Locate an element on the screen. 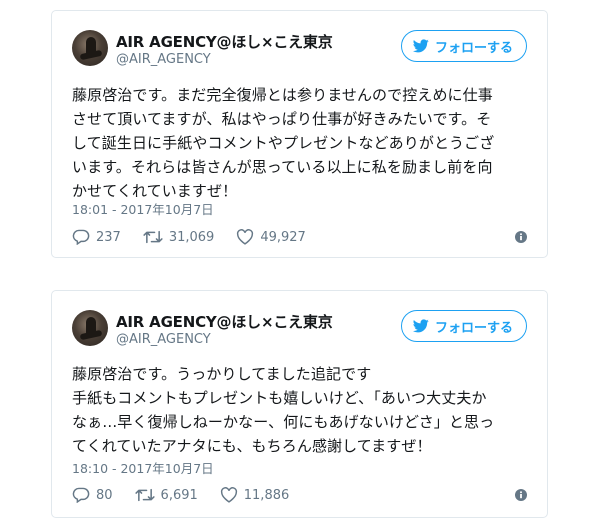  tweet-actions: 237 31,069 49,927 is located at coordinates (299, 237).